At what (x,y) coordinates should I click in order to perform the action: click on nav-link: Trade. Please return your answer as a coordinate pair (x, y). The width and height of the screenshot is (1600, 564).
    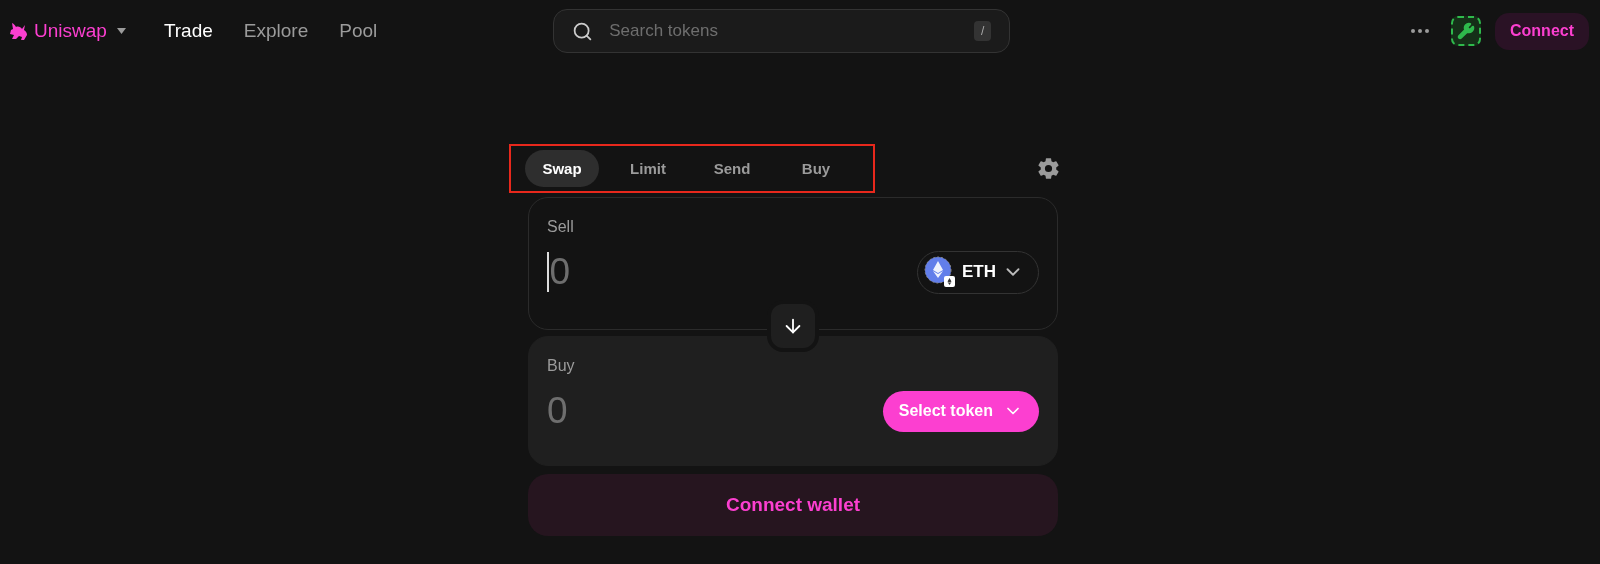
    Looking at the image, I should click on (188, 31).